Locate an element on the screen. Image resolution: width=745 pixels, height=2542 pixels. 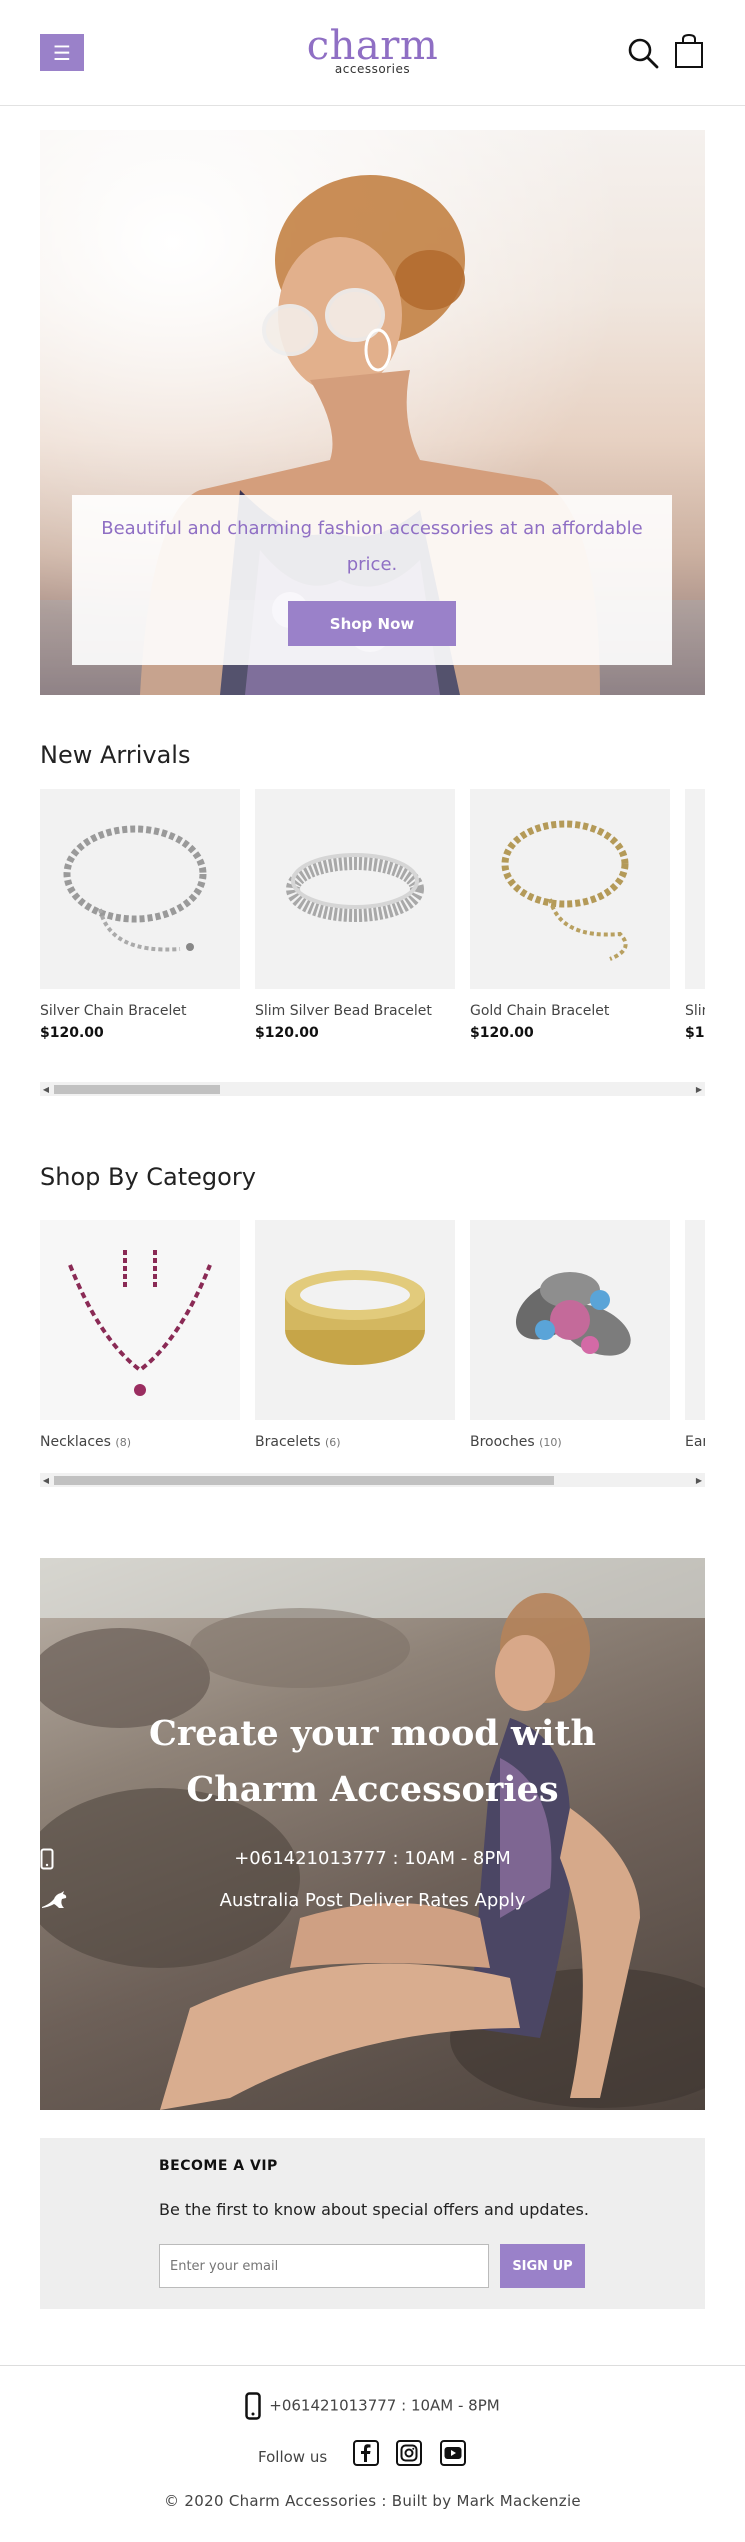
category-count: (6) is located at coordinates (333, 1442).